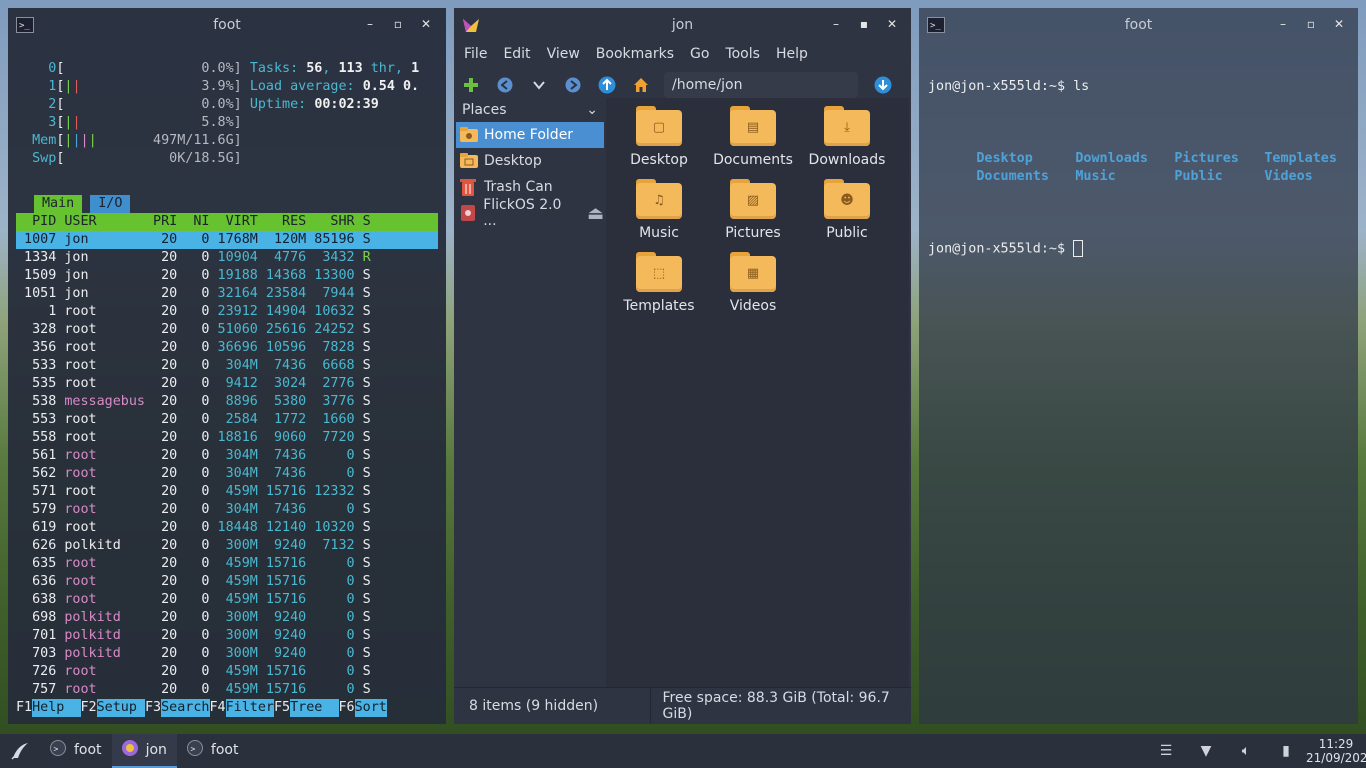 The height and width of the screenshot is (768, 1366). Describe the element at coordinates (573, 85) in the screenshot. I see `forward-button` at that location.